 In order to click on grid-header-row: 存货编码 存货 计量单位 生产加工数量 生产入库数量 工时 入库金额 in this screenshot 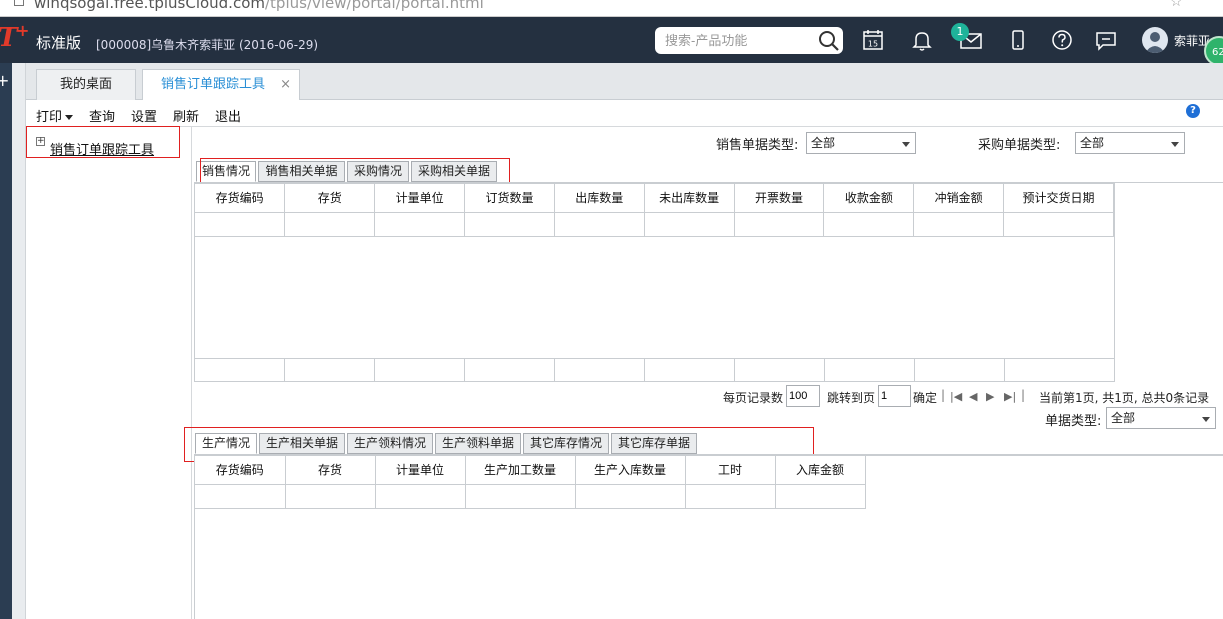, I will do `click(530, 470)`.